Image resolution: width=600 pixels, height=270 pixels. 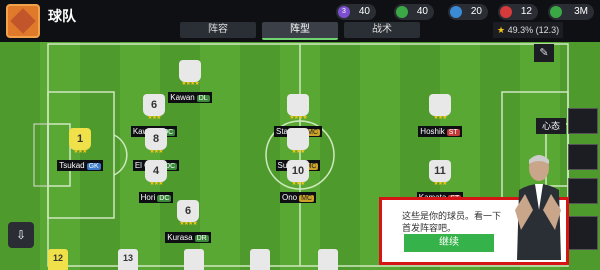 I want to click on team-rating: ★ 49.3% (12.3), so click(x=528, y=30).